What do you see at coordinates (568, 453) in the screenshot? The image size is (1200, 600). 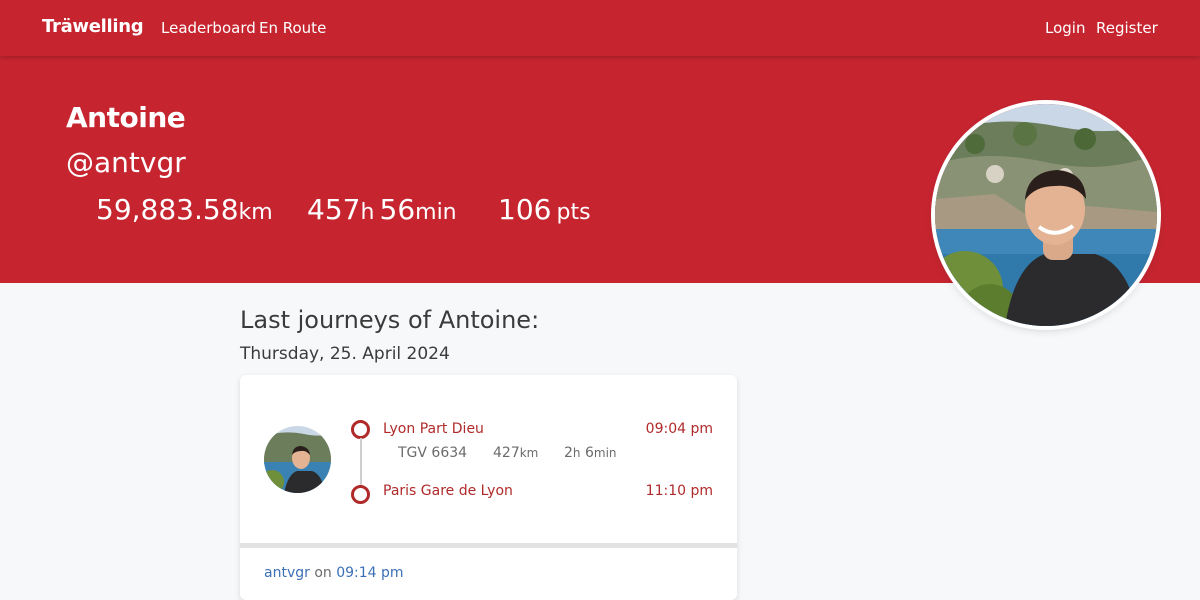 I see `journey-duration-hours: 2` at bounding box center [568, 453].